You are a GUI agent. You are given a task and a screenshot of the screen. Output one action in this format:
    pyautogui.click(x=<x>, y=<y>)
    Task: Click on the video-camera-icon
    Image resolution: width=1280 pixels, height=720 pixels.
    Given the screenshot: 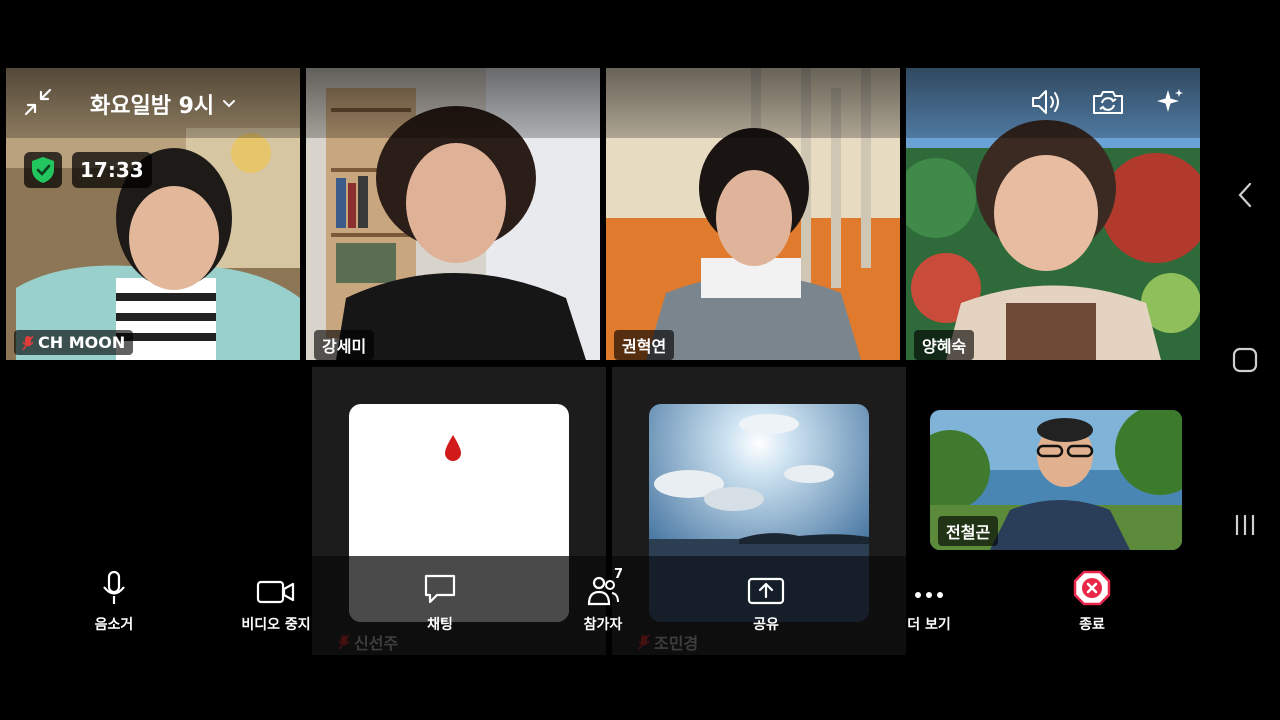 What is the action you would take?
    pyautogui.click(x=275, y=592)
    